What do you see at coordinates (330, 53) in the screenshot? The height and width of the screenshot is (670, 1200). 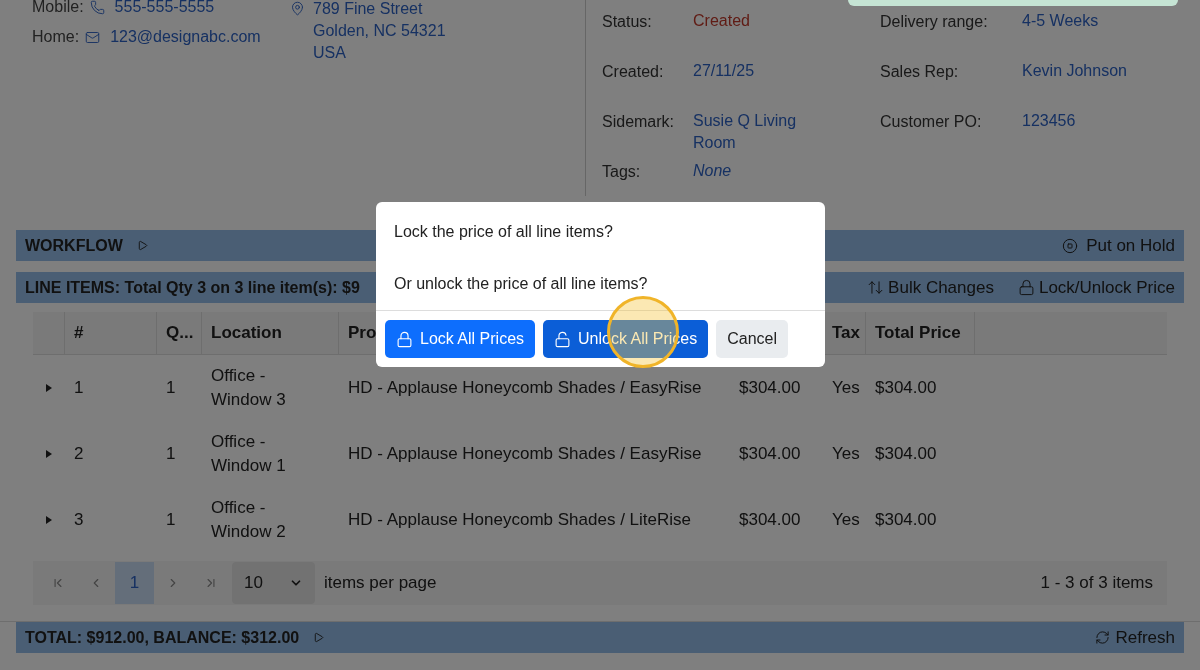 I see `address-line: USA` at bounding box center [330, 53].